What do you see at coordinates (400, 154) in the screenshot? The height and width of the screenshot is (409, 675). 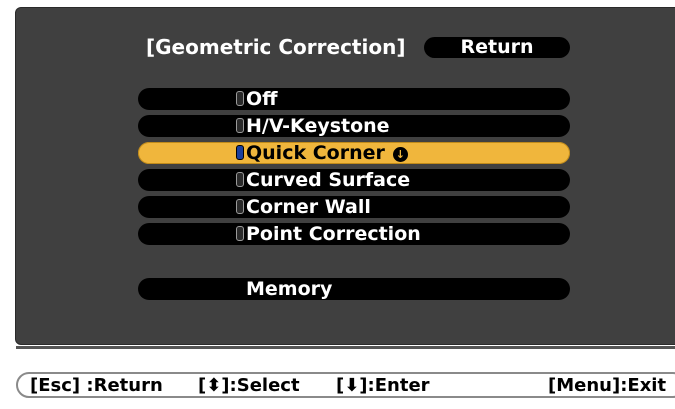 I see `enter-icon: ↓` at bounding box center [400, 154].